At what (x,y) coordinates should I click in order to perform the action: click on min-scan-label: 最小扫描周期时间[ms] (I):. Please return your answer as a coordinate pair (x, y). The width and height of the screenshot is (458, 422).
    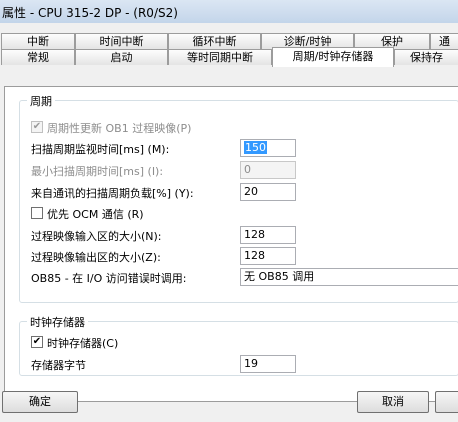
    Looking at the image, I should click on (97, 171).